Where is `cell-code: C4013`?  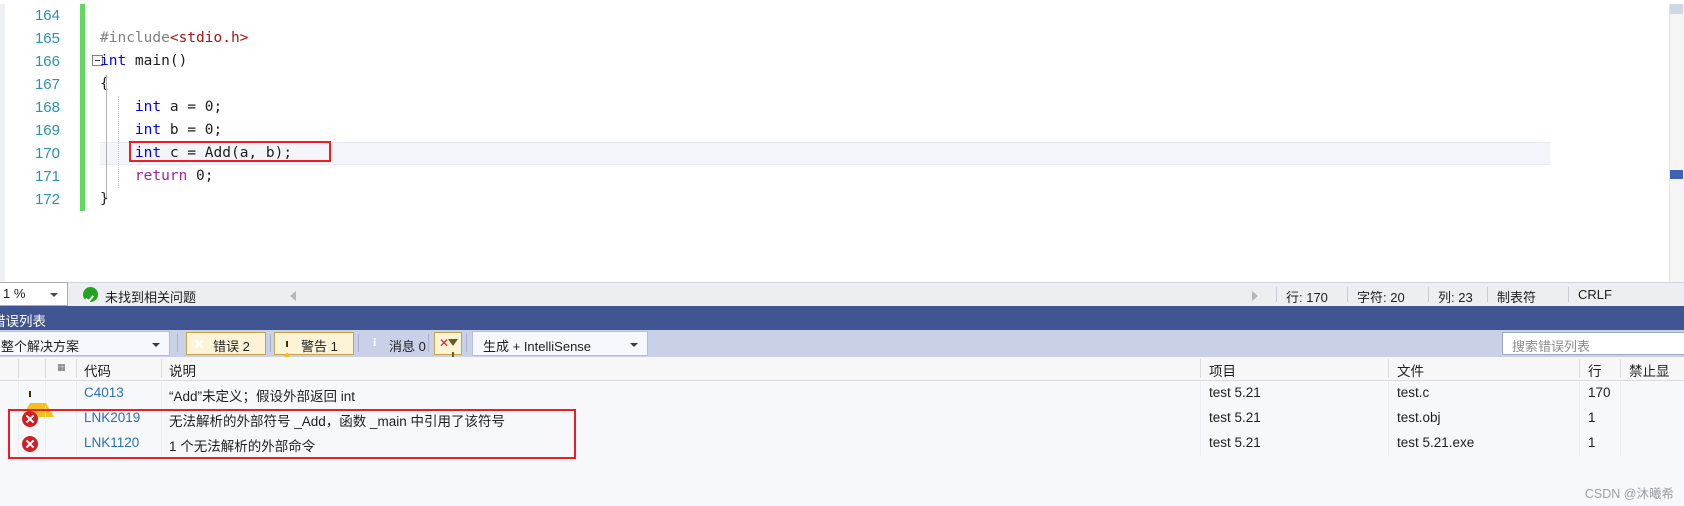 cell-code: C4013 is located at coordinates (104, 392).